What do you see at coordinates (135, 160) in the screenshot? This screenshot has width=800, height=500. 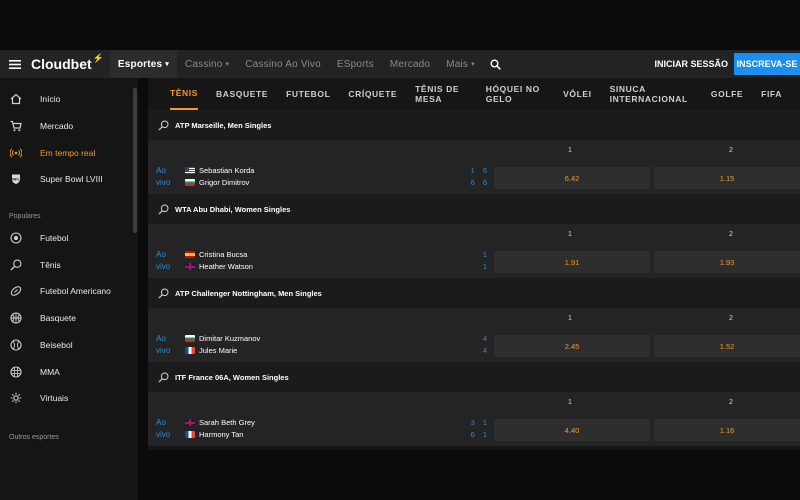 I see `sidebar-scrollbar` at bounding box center [135, 160].